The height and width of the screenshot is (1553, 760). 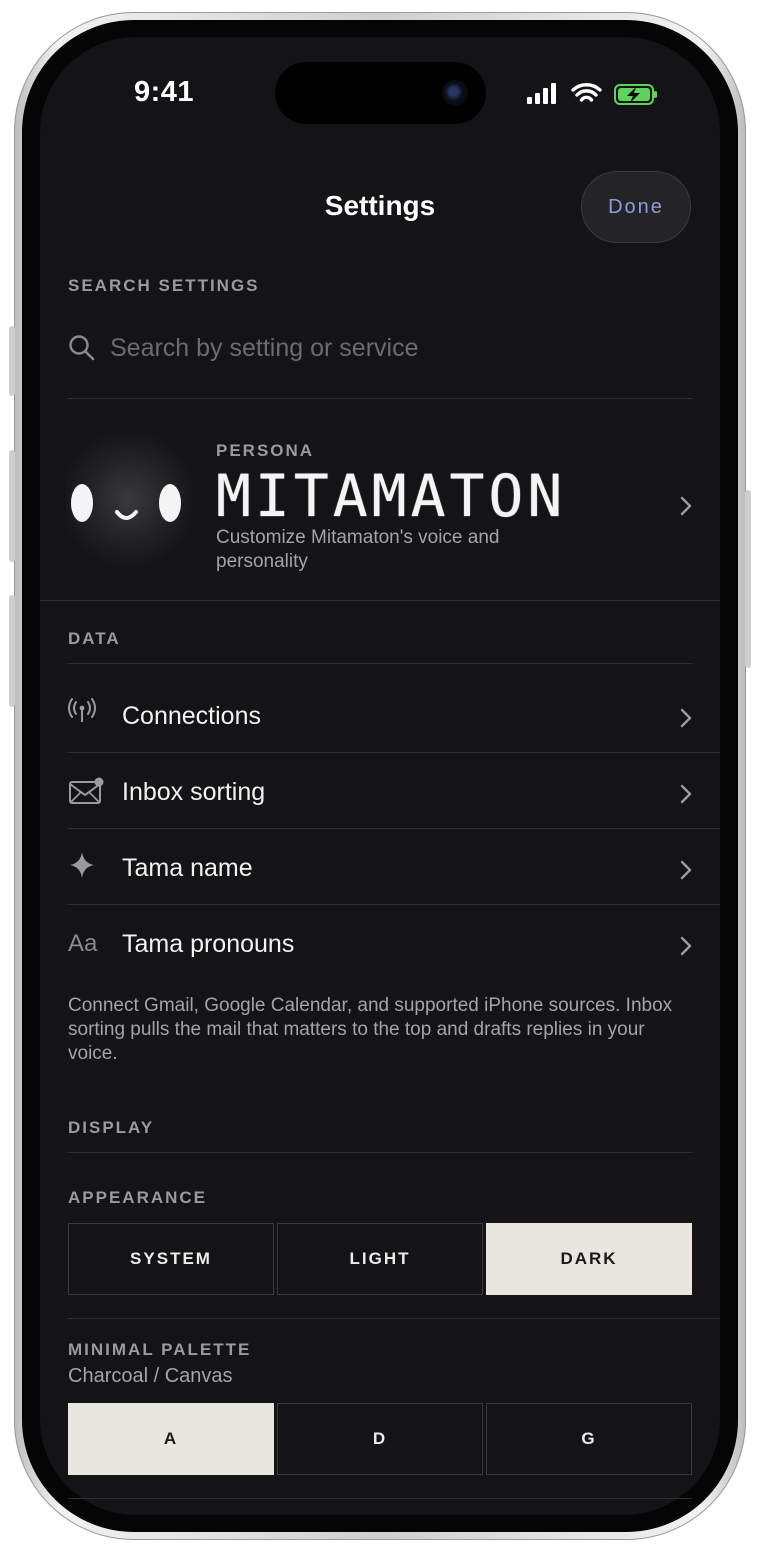 What do you see at coordinates (164, 285) in the screenshot?
I see `search-section-label: SEARCH SETTINGS` at bounding box center [164, 285].